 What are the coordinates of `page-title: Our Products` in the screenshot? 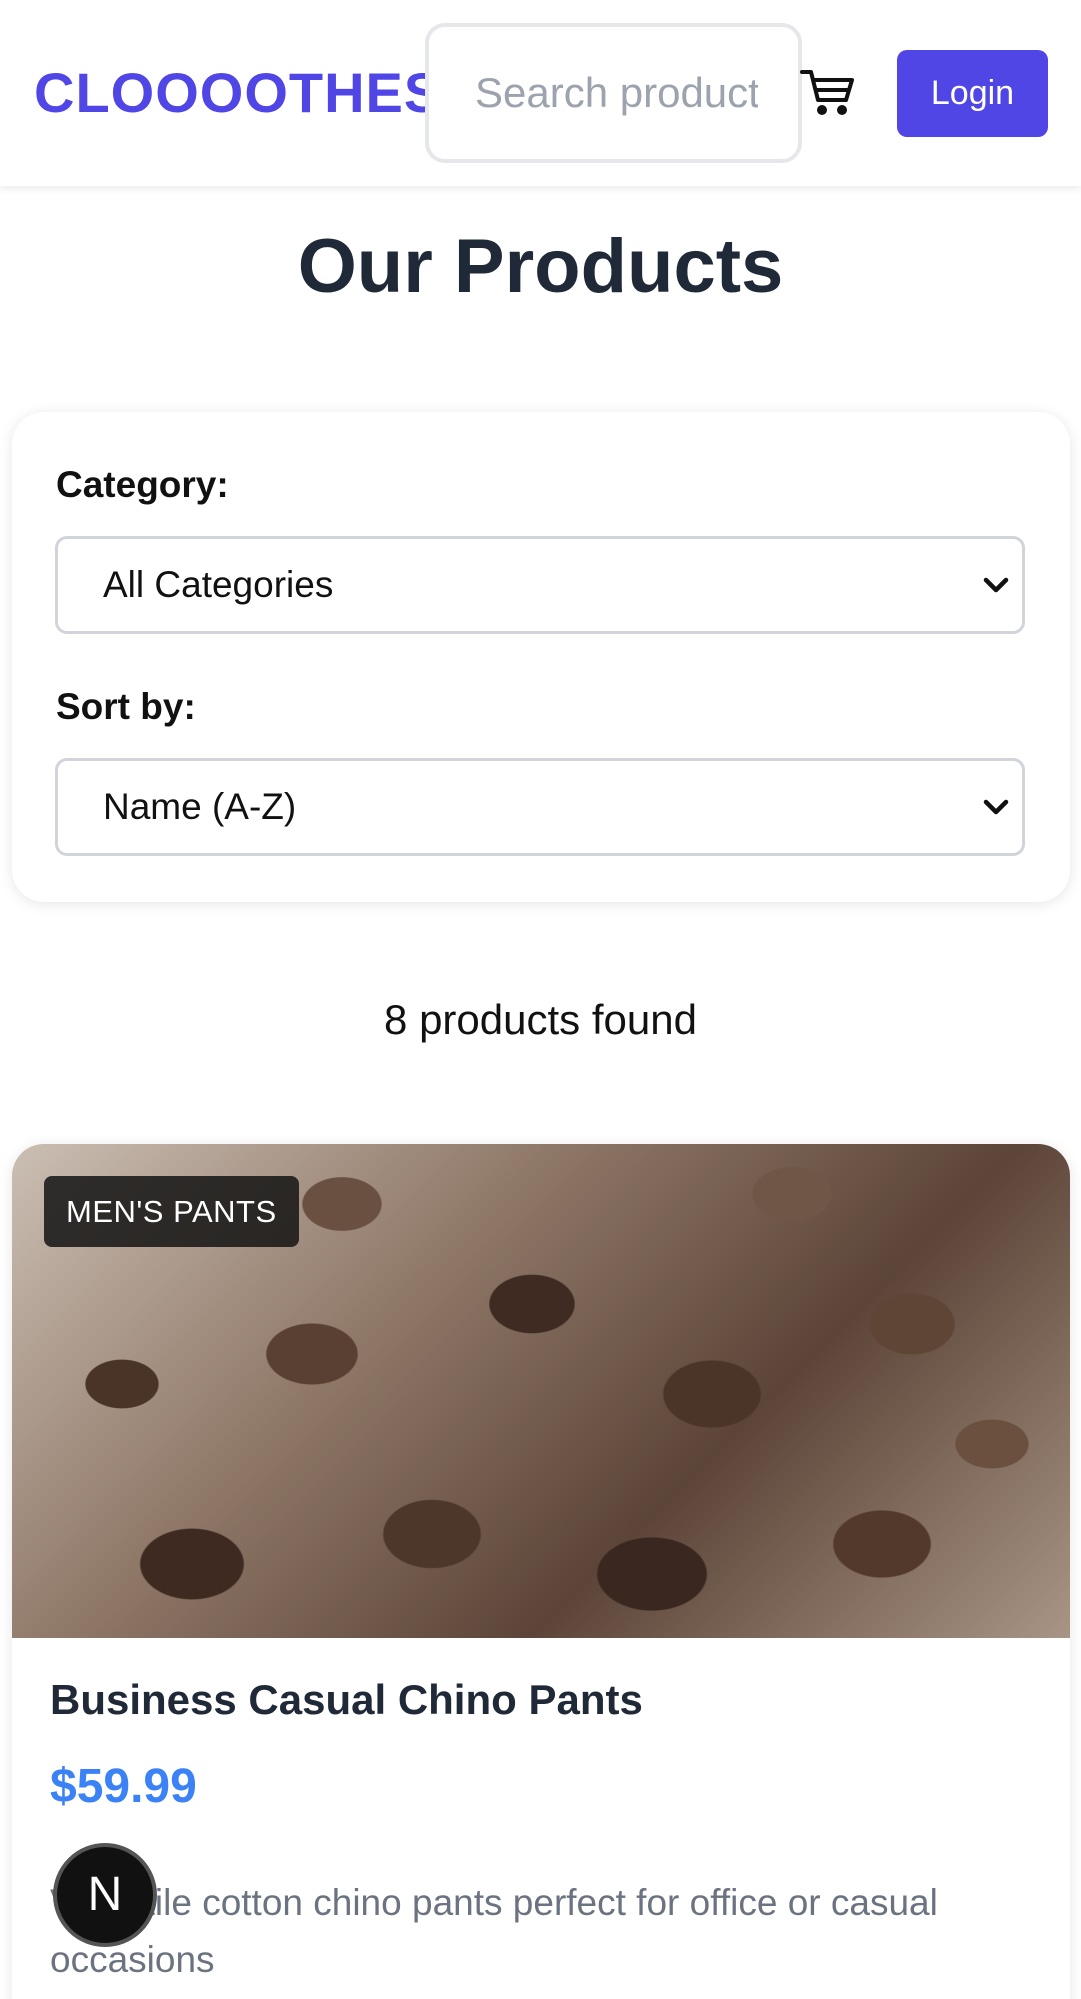 It's located at (540, 266).